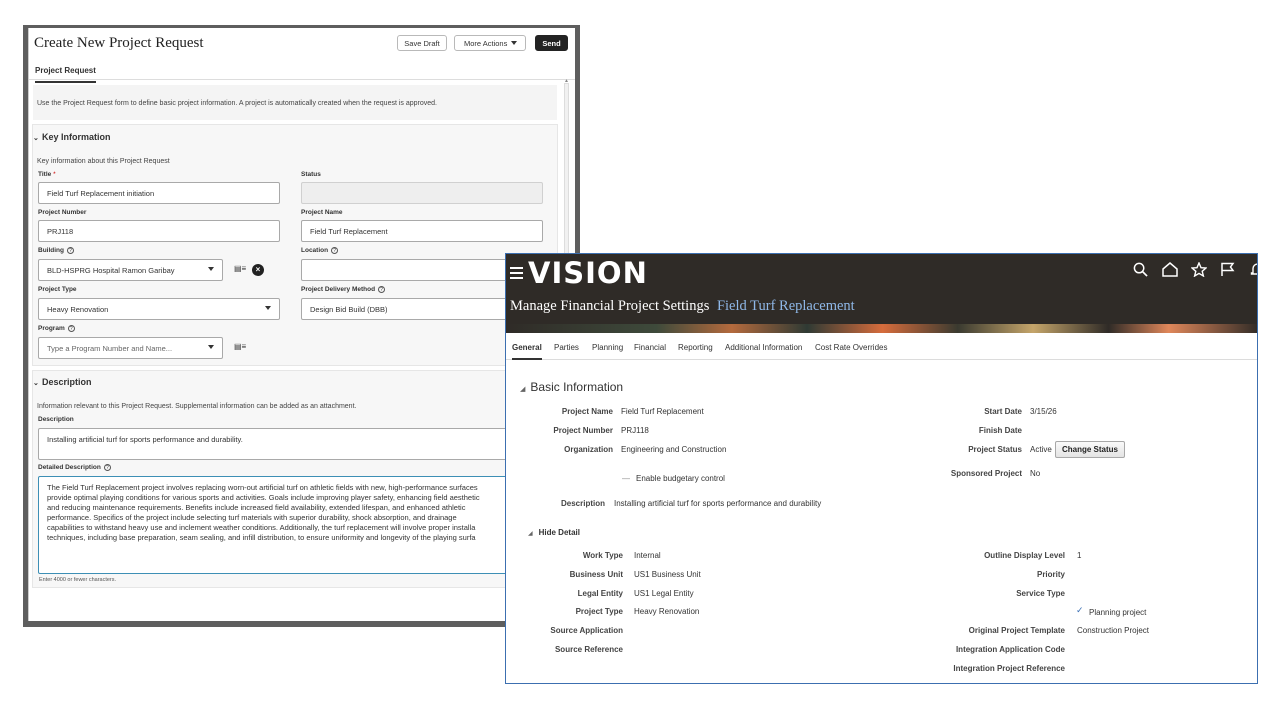  I want to click on integration-application-code-label: Integration Application Code, so click(1010, 649).